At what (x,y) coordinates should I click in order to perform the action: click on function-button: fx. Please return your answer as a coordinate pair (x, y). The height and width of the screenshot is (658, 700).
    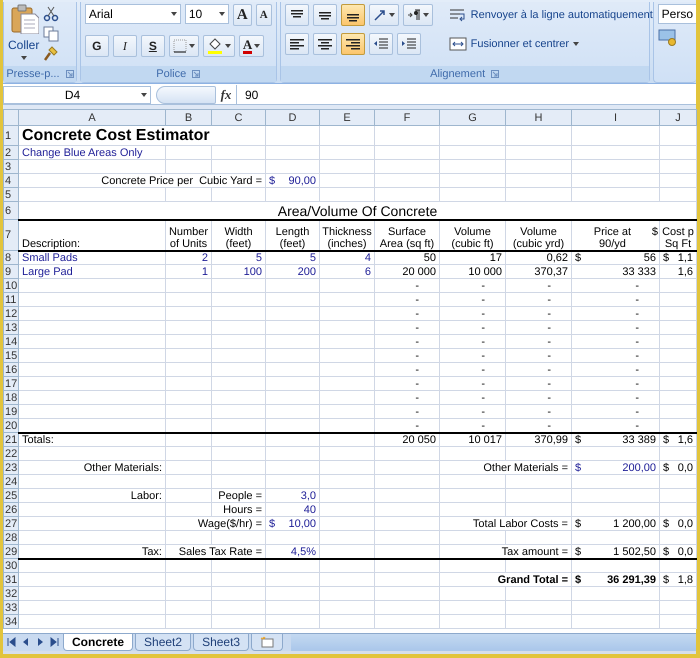
    Looking at the image, I should click on (226, 94).